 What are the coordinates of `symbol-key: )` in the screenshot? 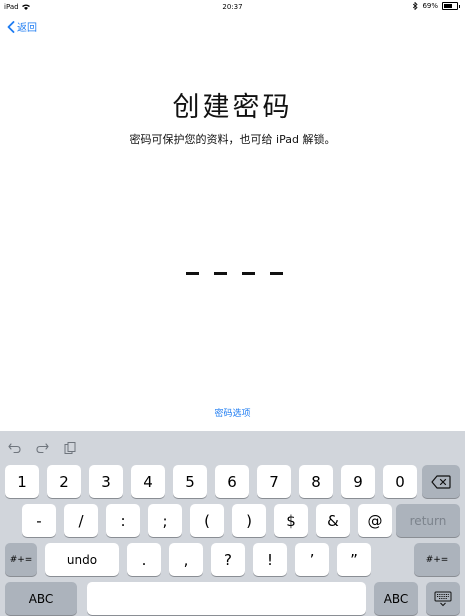 It's located at (249, 520).